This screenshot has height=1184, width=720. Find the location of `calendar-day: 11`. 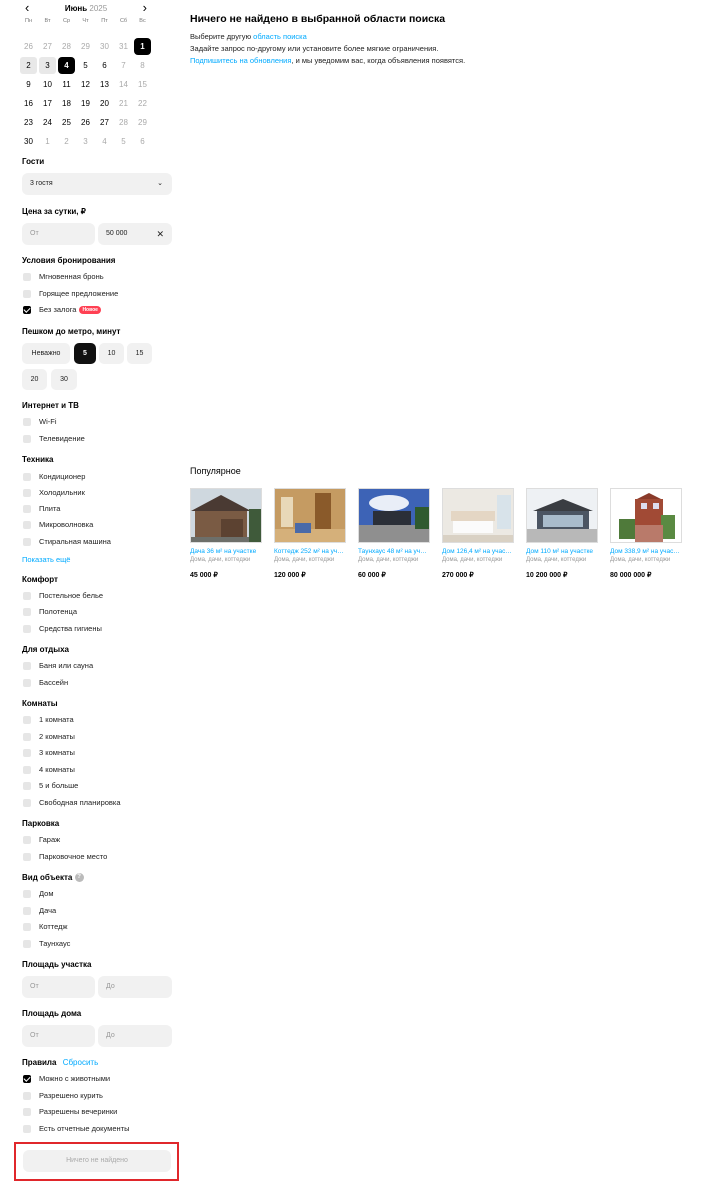

calendar-day: 11 is located at coordinates (66, 84).